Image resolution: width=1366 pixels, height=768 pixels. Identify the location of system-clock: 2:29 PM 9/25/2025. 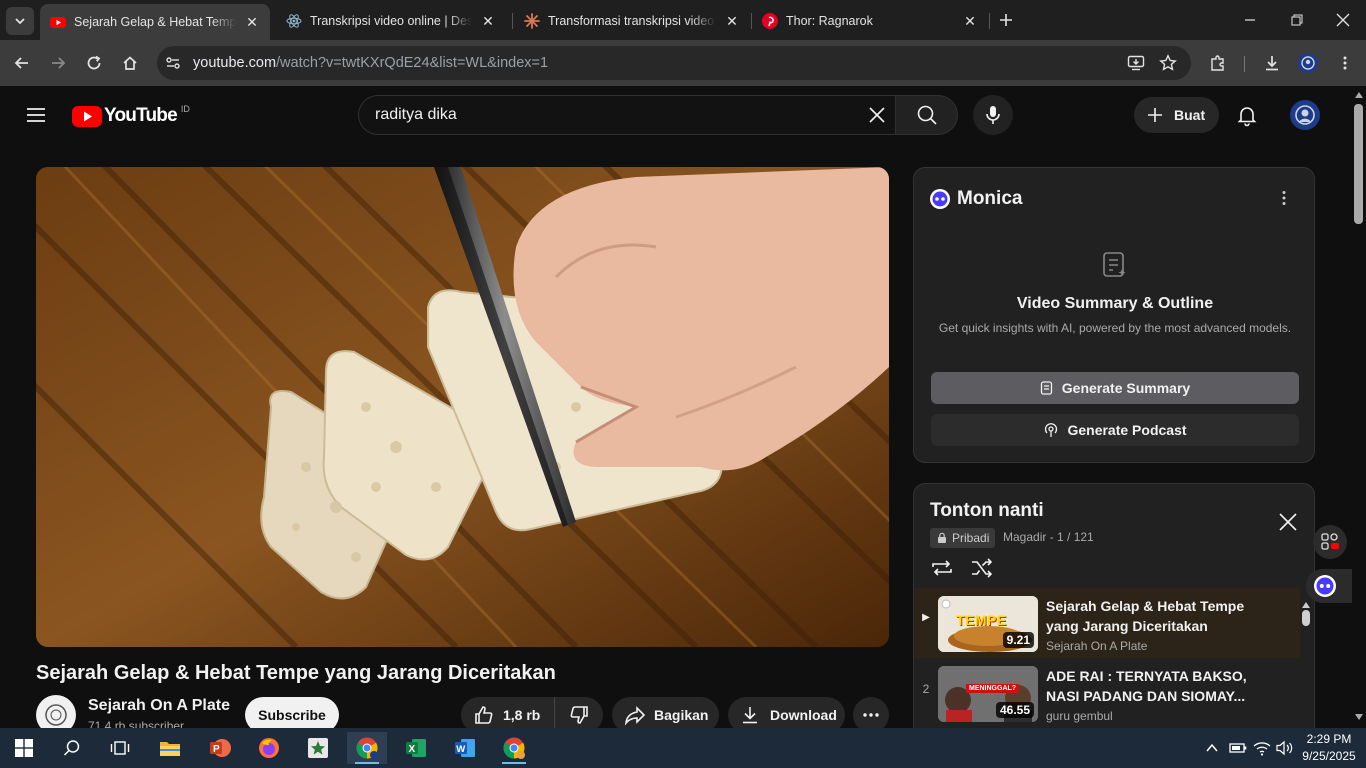
(1329, 748).